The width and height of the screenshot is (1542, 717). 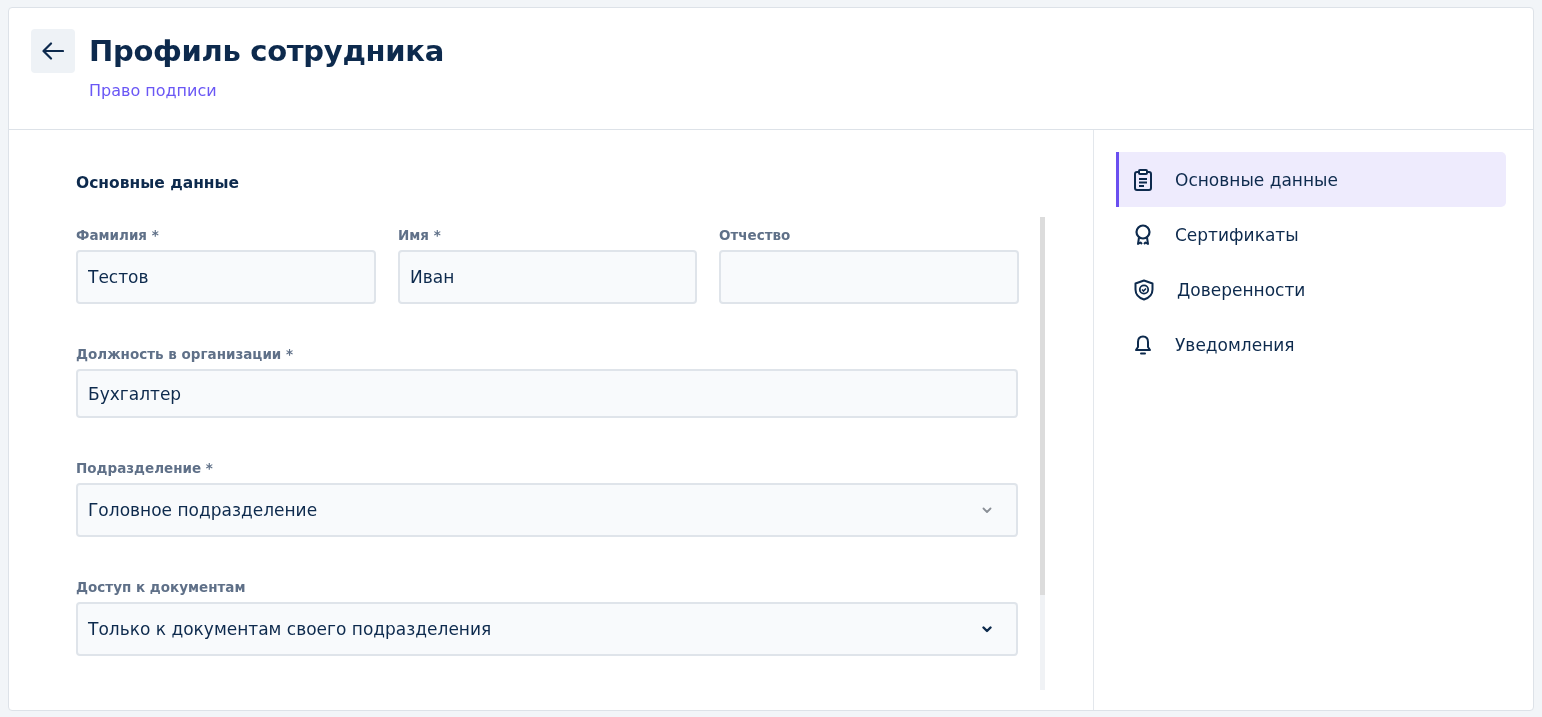 What do you see at coordinates (266, 51) in the screenshot?
I see `page-title: Профиль сотрудника` at bounding box center [266, 51].